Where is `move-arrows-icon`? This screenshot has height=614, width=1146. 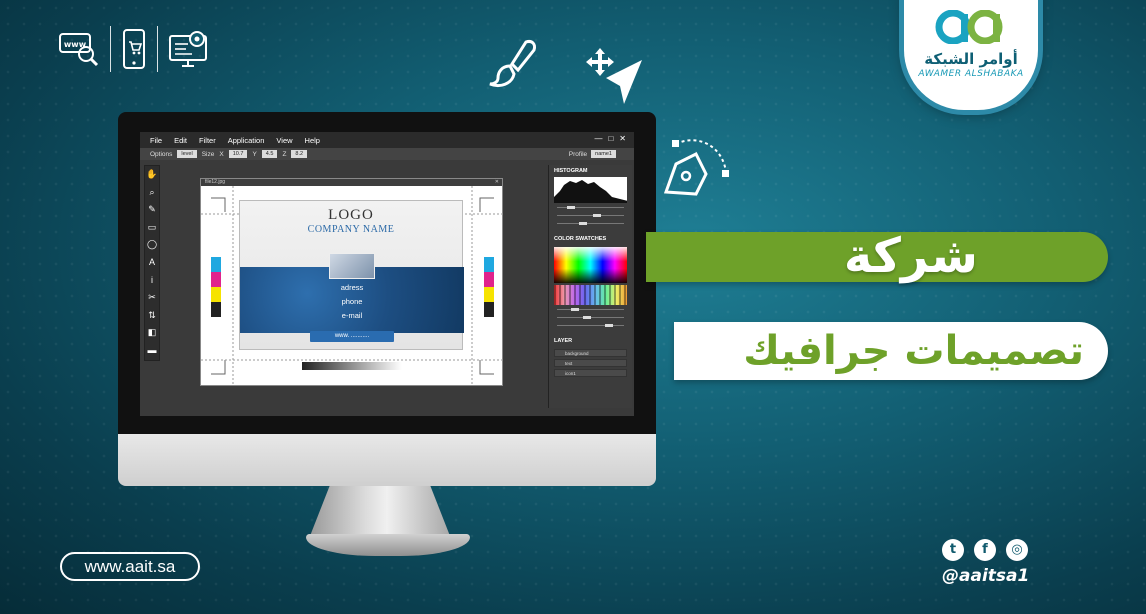
move-arrows-icon is located at coordinates (614, 76).